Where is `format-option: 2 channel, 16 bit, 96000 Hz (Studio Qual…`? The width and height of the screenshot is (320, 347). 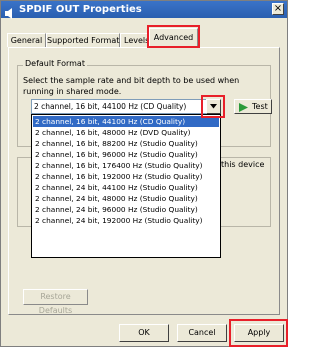 format-option: 2 channel, 16 bit, 96000 Hz (Studio Qual… is located at coordinates (126, 154).